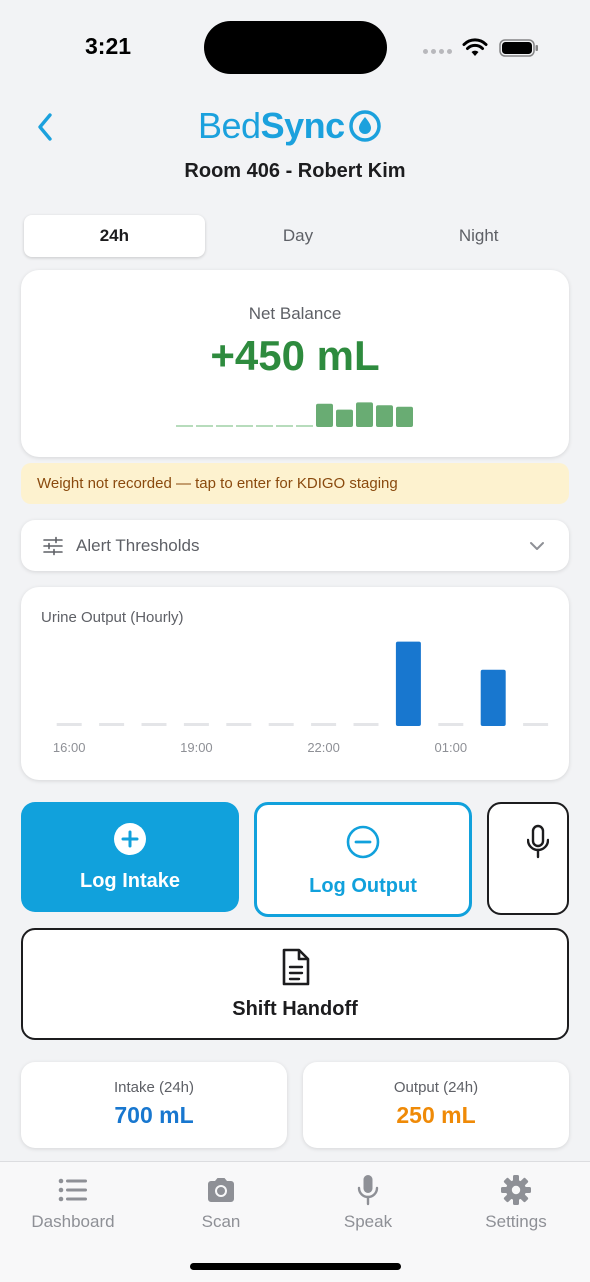  What do you see at coordinates (69, 747) in the screenshot?
I see `x-tick-label: 16:00` at bounding box center [69, 747].